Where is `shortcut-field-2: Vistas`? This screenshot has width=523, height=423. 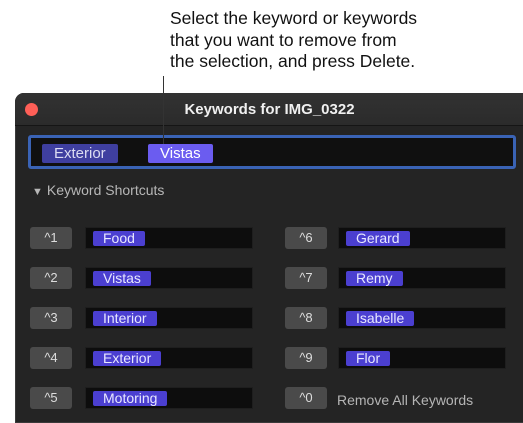 shortcut-field-2: Vistas is located at coordinates (169, 278).